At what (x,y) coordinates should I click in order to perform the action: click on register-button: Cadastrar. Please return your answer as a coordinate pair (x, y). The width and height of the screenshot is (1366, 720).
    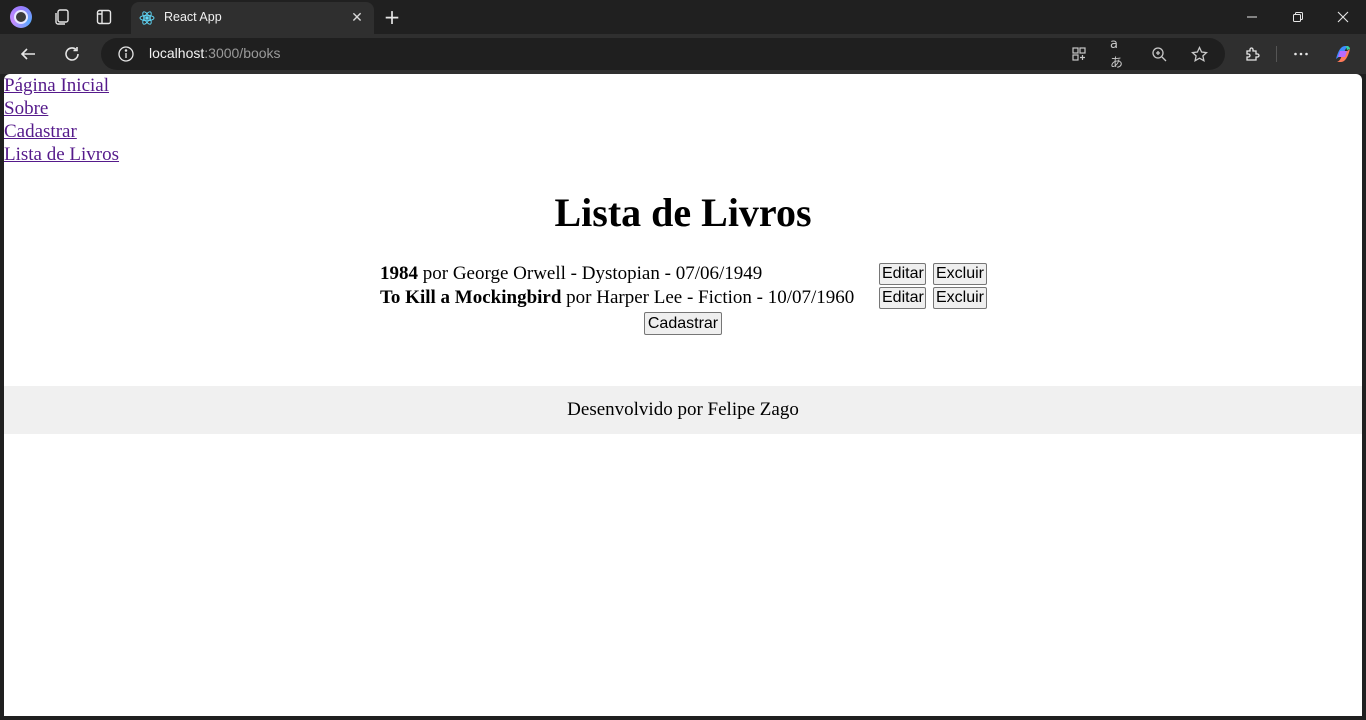
    Looking at the image, I should click on (683, 323).